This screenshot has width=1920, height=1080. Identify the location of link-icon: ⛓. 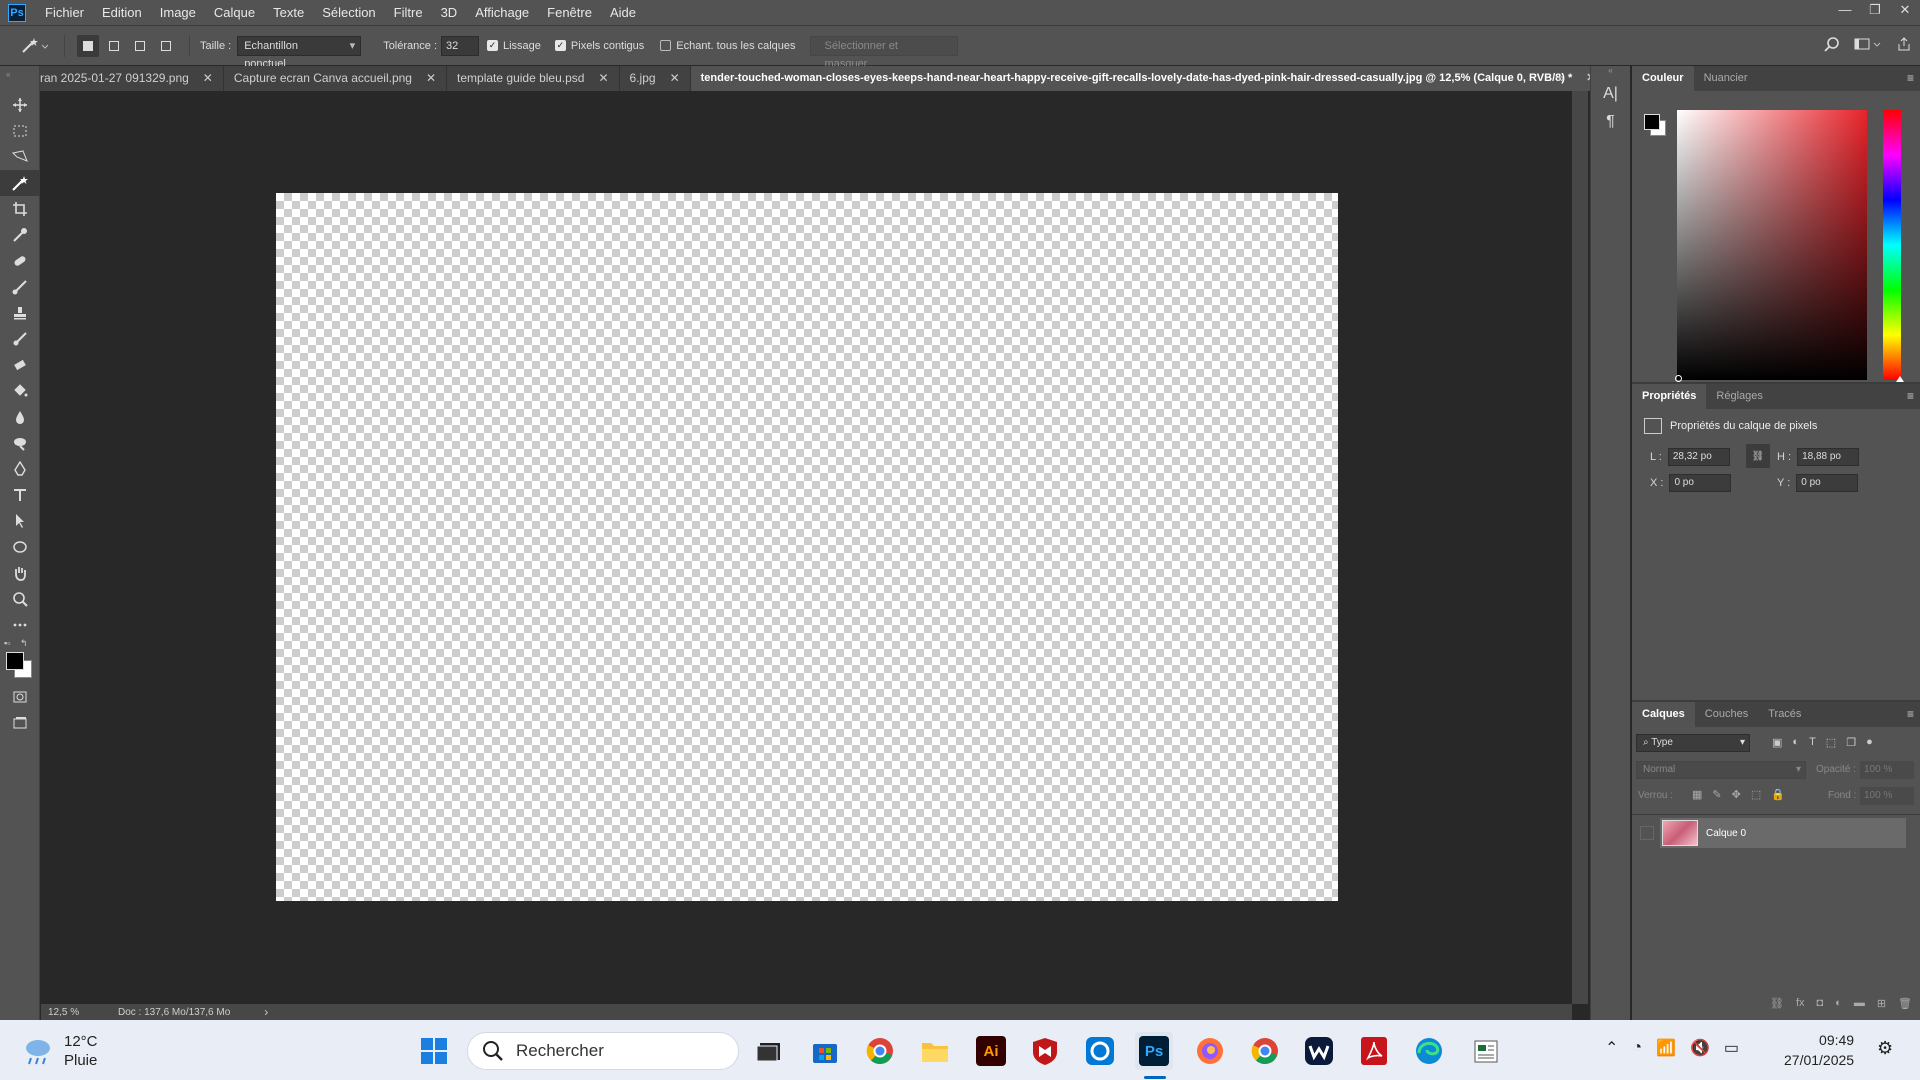
(1758, 456).